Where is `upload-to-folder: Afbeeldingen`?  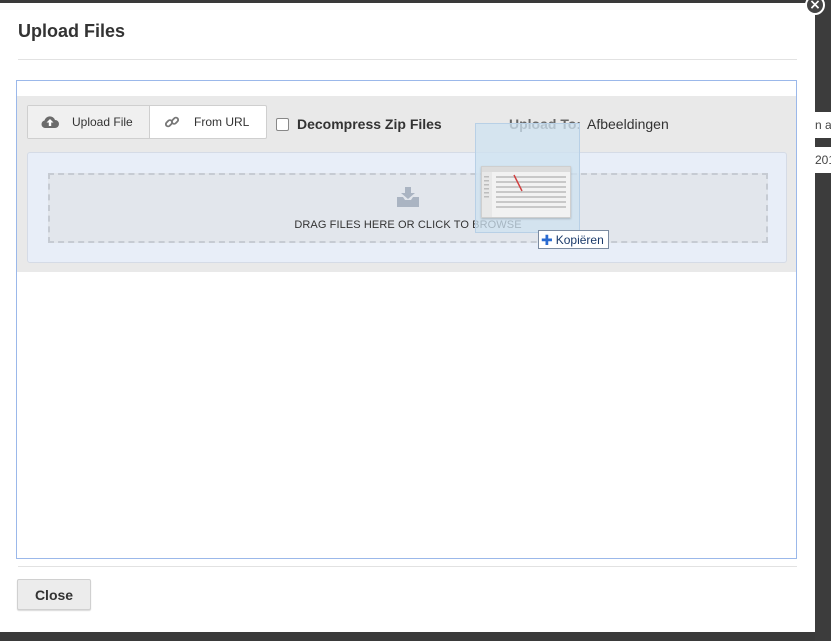
upload-to-folder: Afbeeldingen is located at coordinates (628, 124).